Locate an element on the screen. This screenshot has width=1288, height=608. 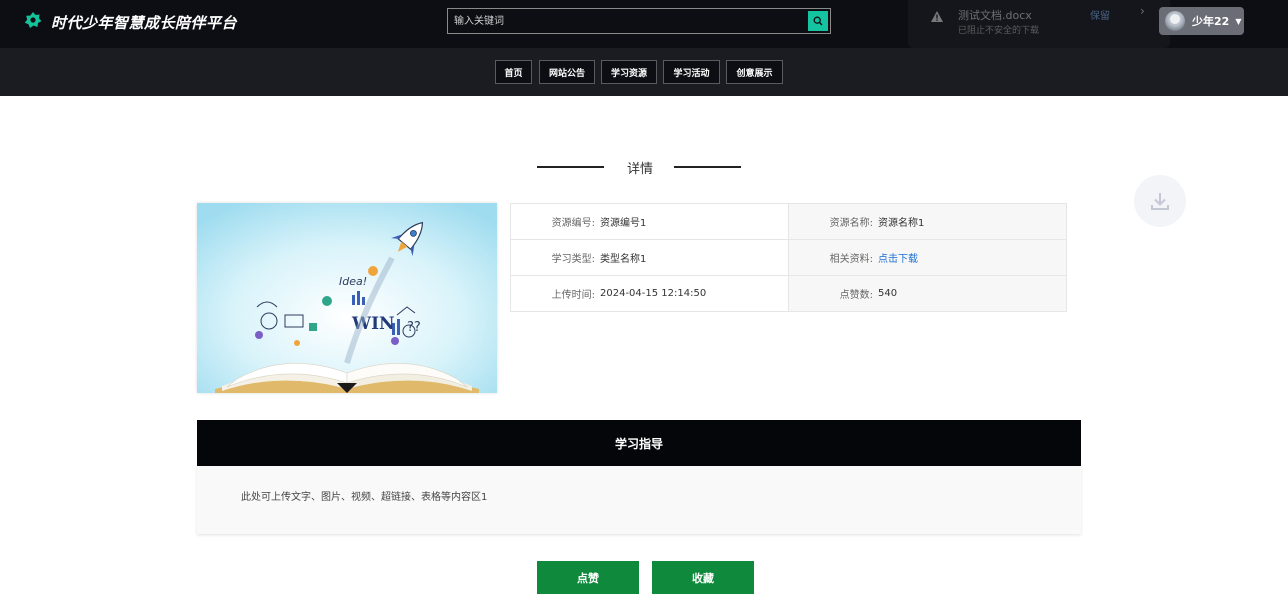
download-blocked-popup: 测试文档.docx 已阻止不安全的下载 保留 › is located at coordinates (1039, 24).